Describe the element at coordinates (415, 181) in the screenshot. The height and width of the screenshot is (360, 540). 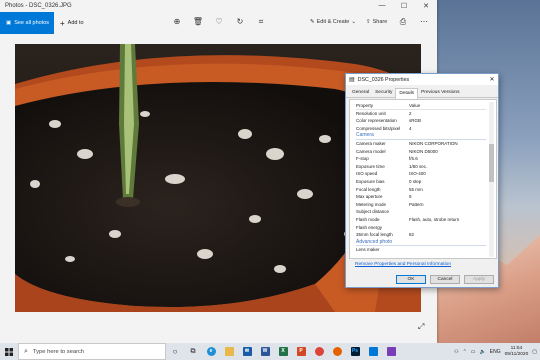
I see `property-value: 0 step` at that location.